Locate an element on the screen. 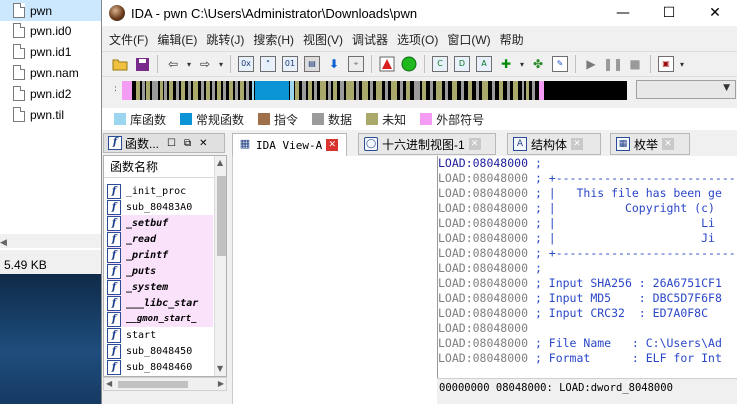 This screenshot has height=404, width=737. menu-help: 帮助 is located at coordinates (512, 39).